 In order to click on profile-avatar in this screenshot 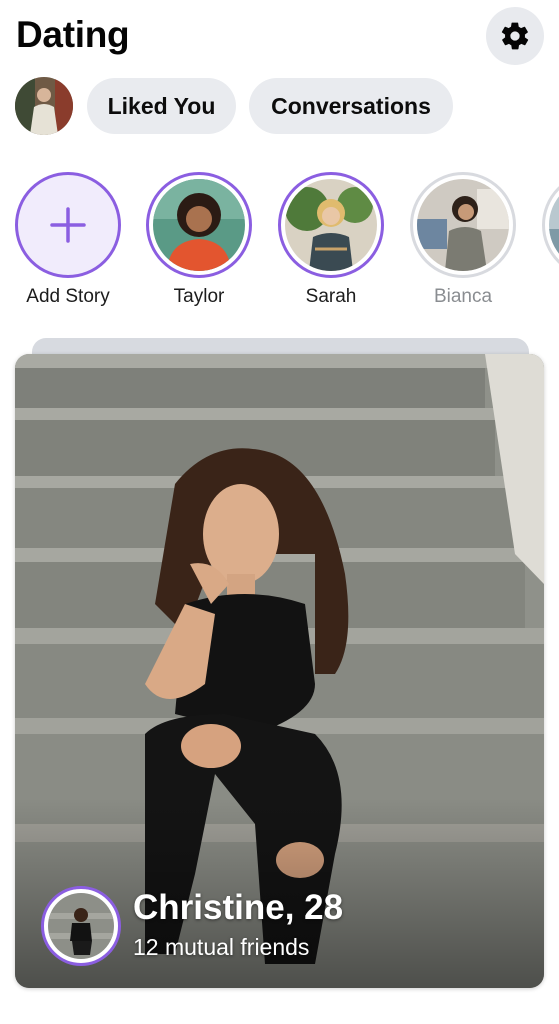, I will do `click(44, 106)`.